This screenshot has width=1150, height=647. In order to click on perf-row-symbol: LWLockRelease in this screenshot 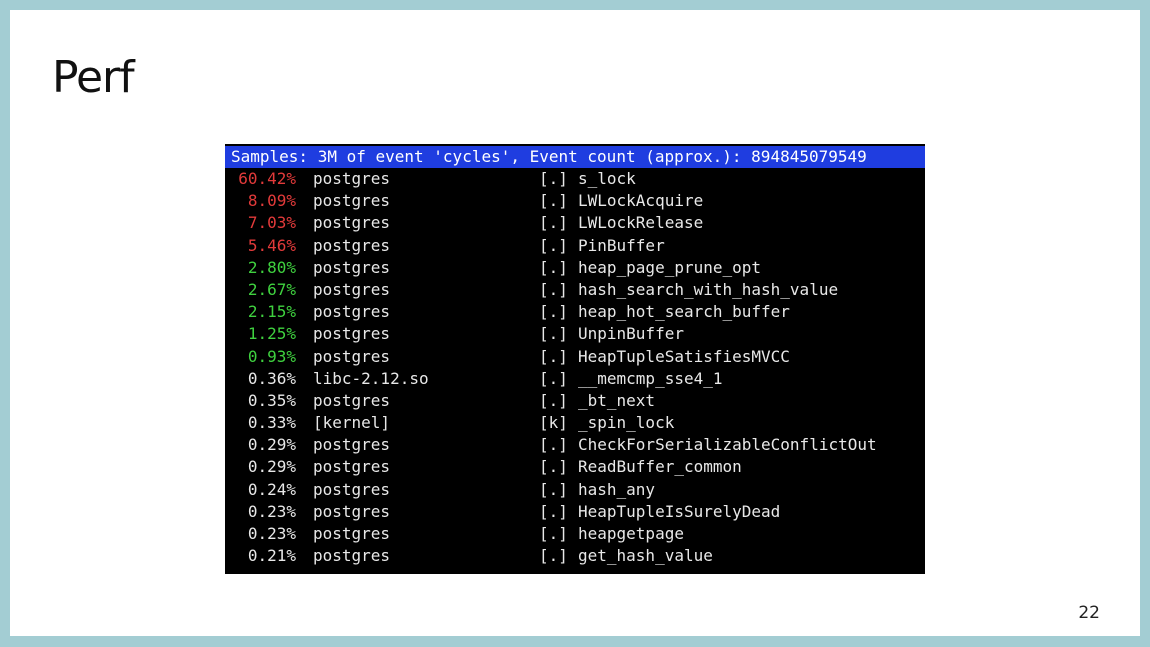, I will do `click(641, 223)`.